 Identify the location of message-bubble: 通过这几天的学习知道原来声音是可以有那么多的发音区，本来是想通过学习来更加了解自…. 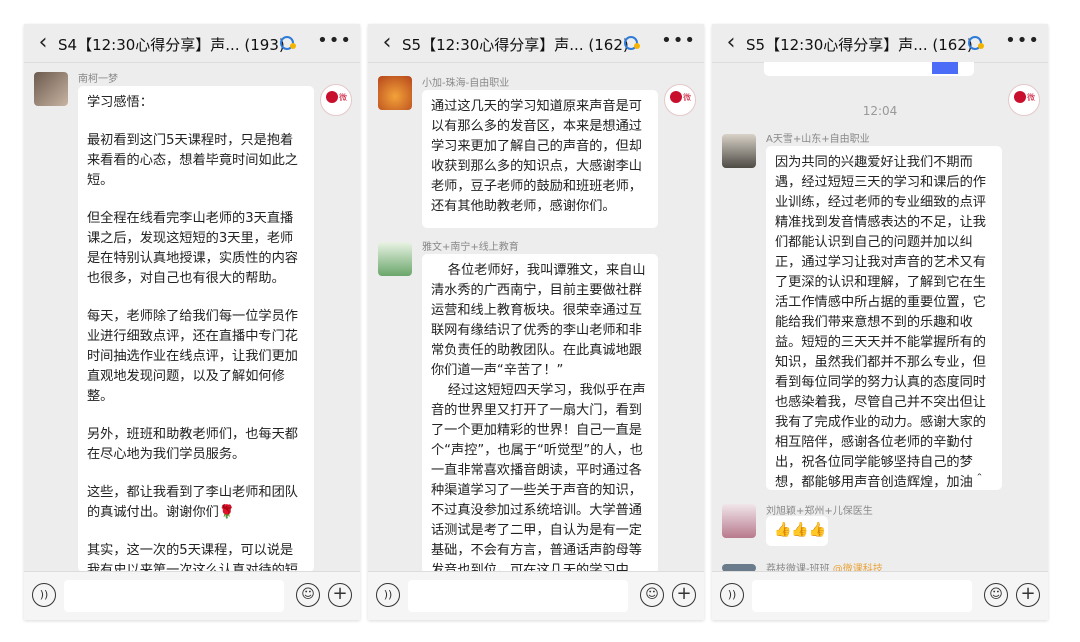
(540, 159).